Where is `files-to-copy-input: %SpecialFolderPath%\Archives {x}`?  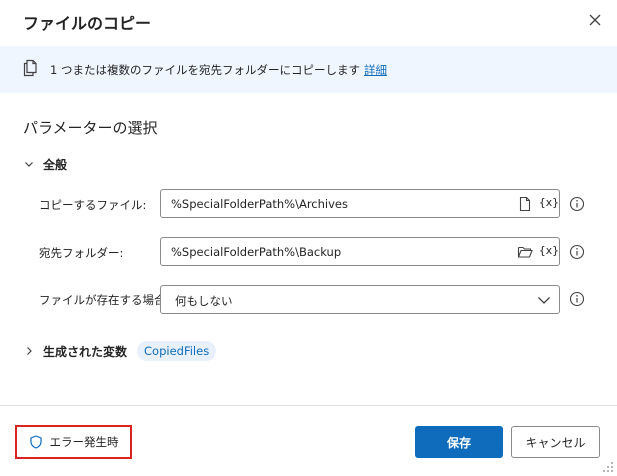 files-to-copy-input: %SpecialFolderPath%\Archives {x} is located at coordinates (360, 203).